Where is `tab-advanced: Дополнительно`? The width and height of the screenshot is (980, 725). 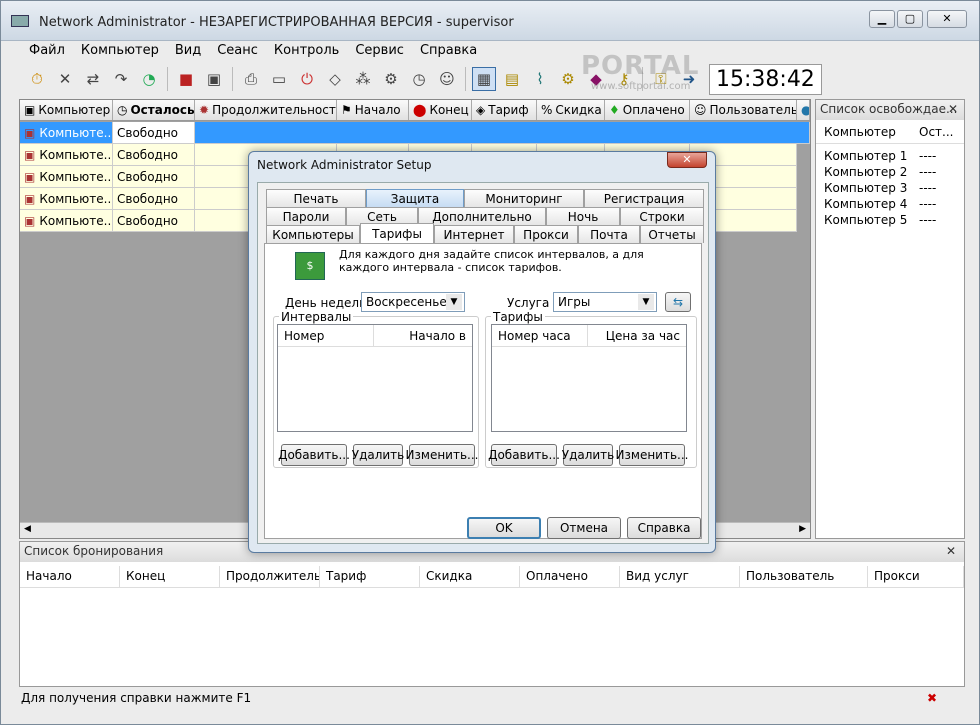 tab-advanced: Дополнительно is located at coordinates (482, 216).